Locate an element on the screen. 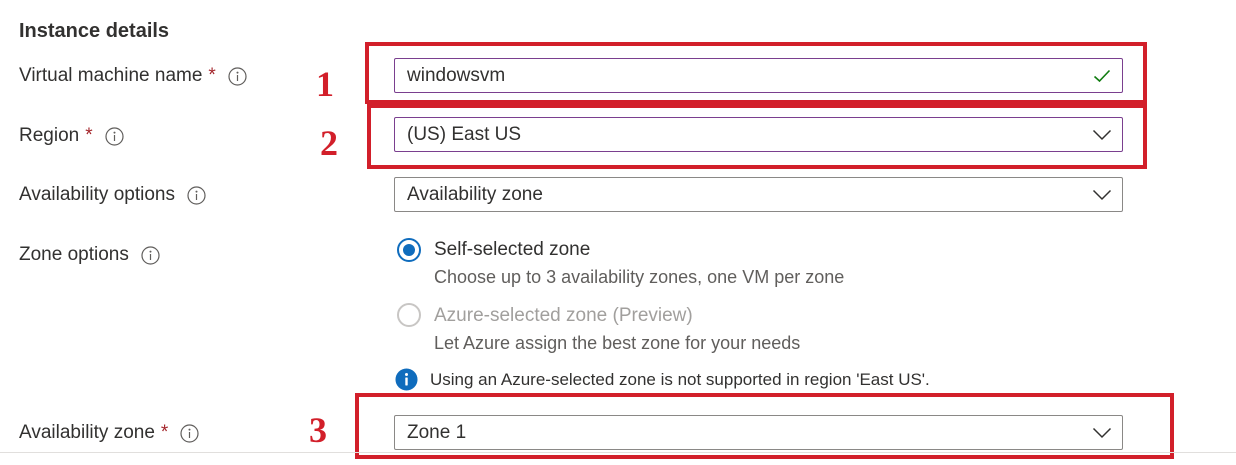 Image resolution: width=1236 pixels, height=465 pixels. info-filled-icon is located at coordinates (406, 379).